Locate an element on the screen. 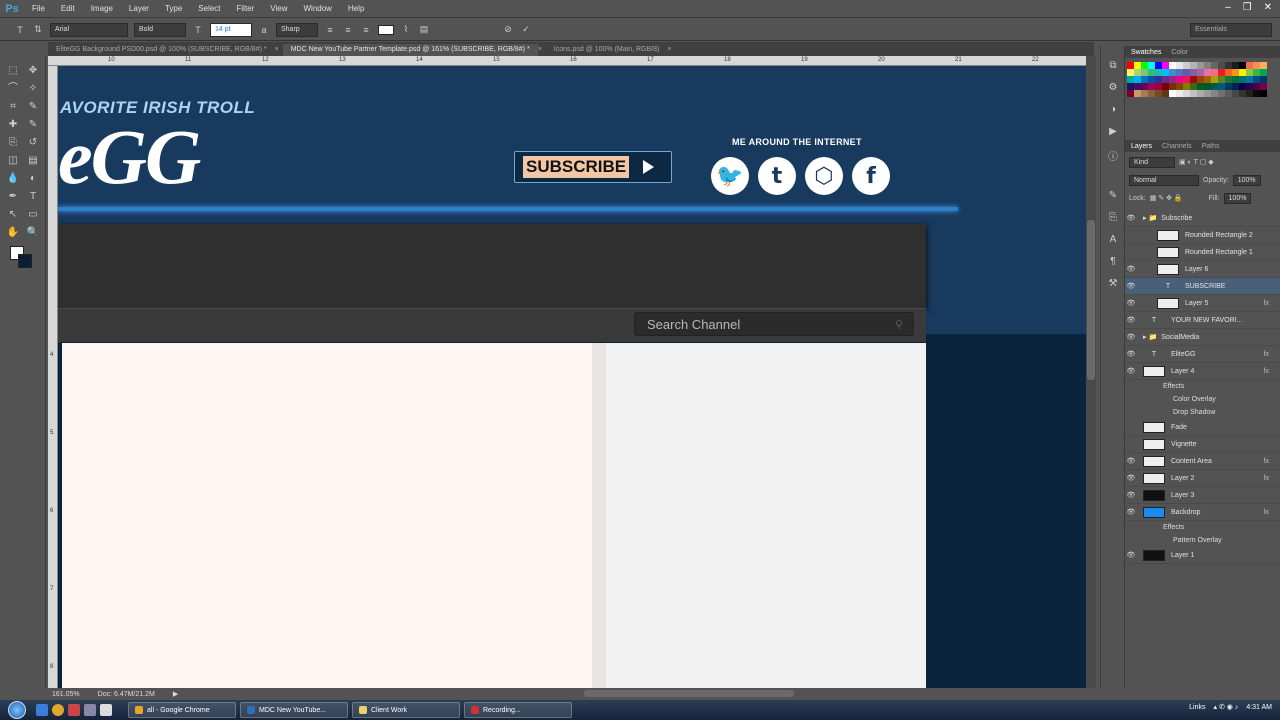 Image resolution: width=1280 pixels, height=720 pixels. layer-row: 👁 ▸ 📁 SocialMedia is located at coordinates (1202, 337).